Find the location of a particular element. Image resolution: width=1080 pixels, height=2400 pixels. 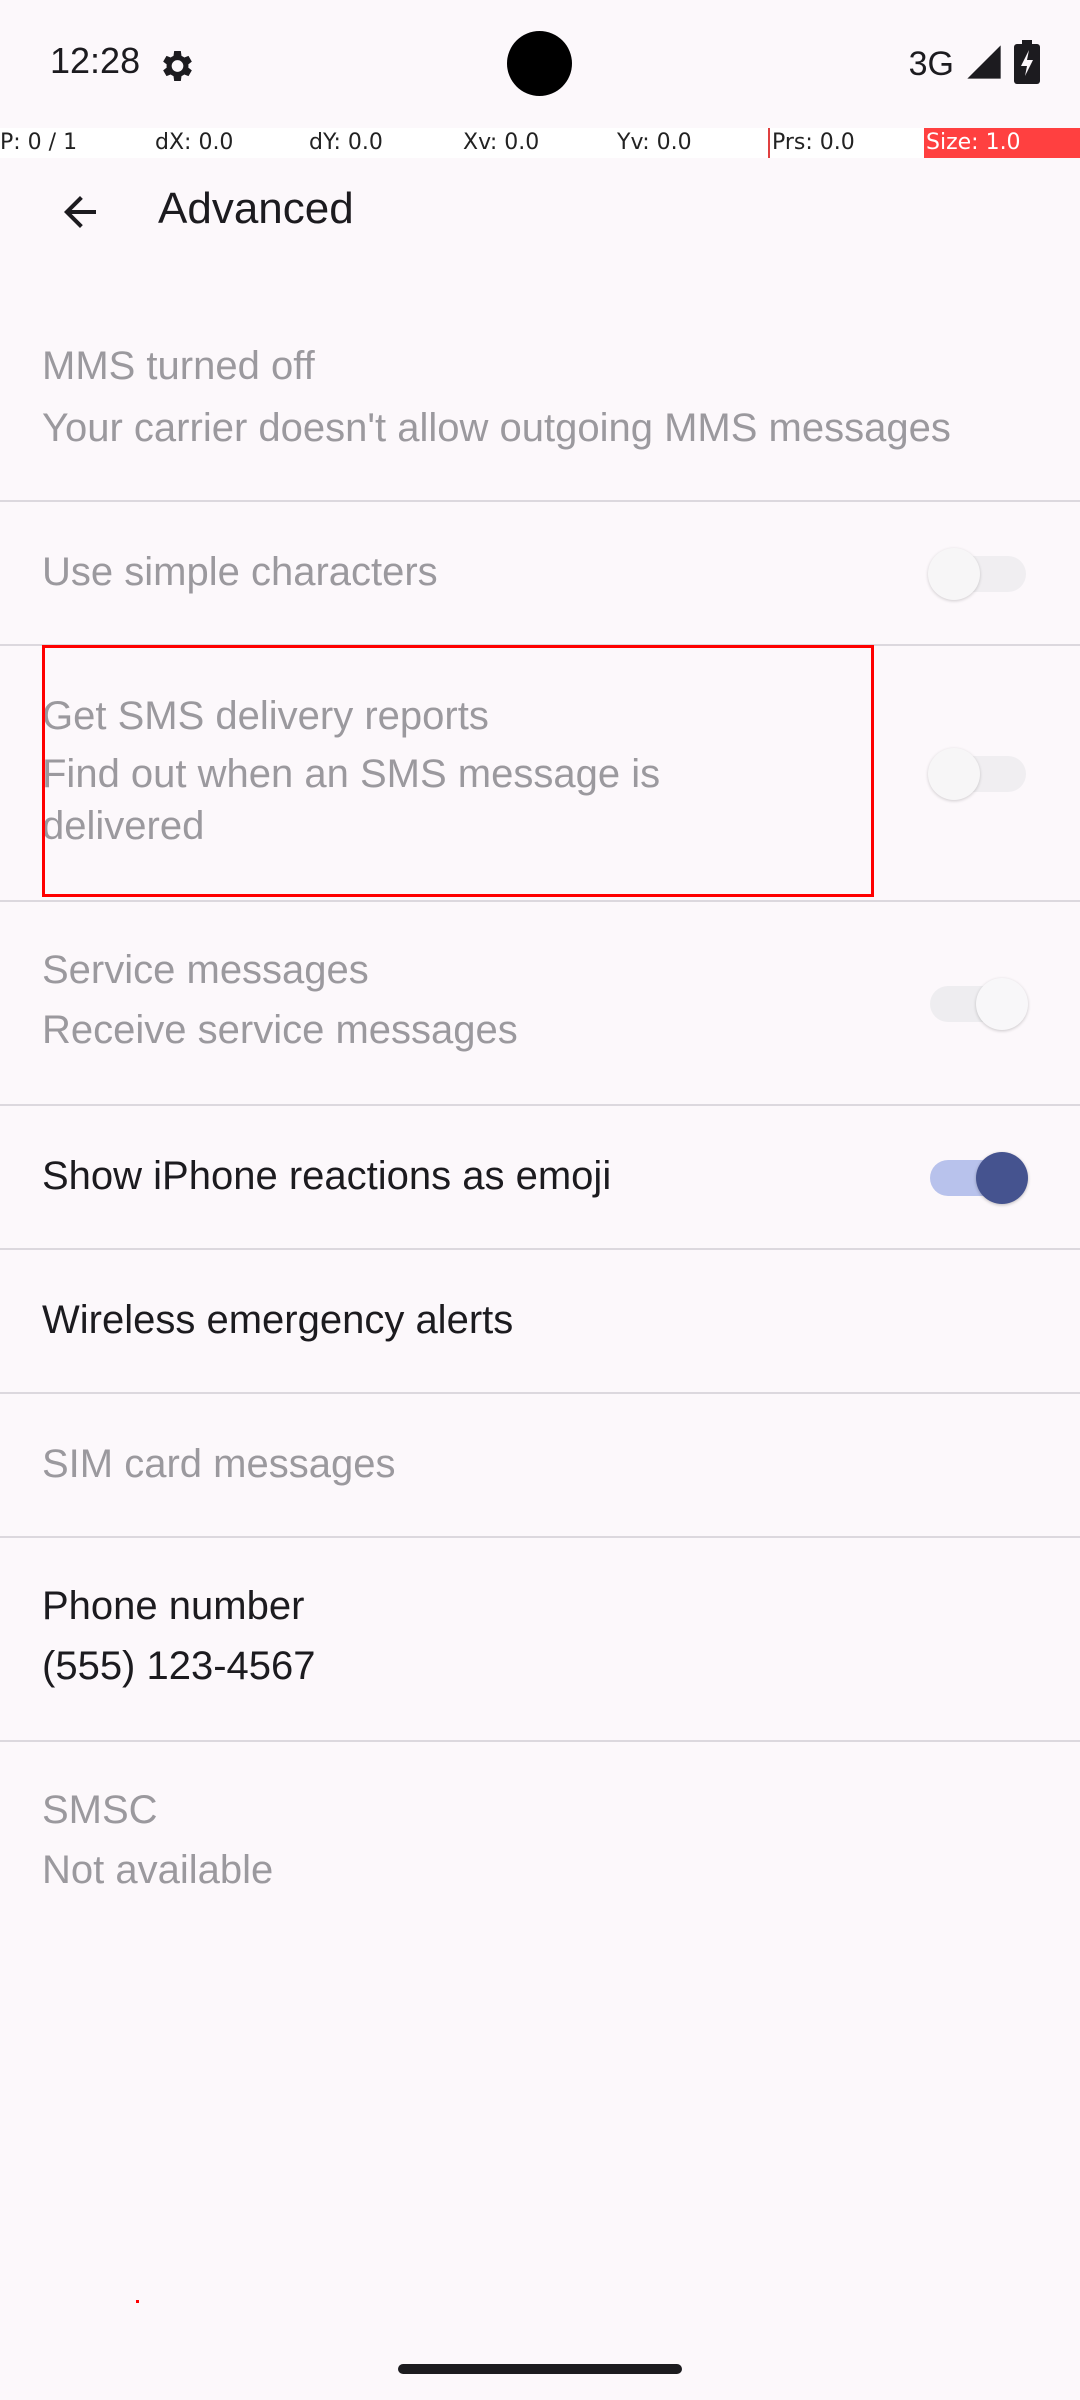

setting-title: SMSC is located at coordinates (100, 1810).